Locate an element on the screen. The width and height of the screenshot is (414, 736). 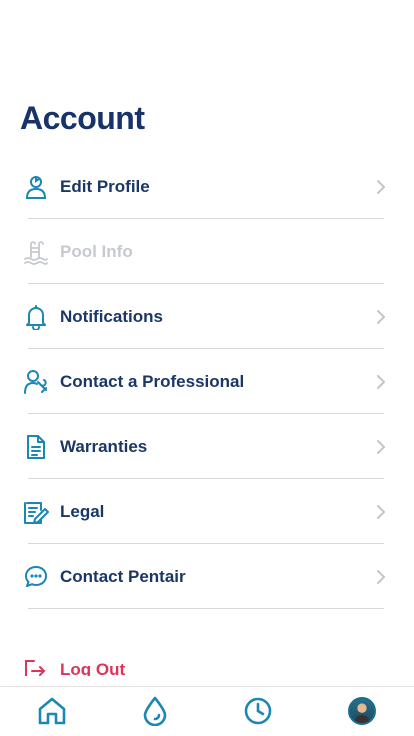
menu-item-label: Pool Info is located at coordinates (96, 251).